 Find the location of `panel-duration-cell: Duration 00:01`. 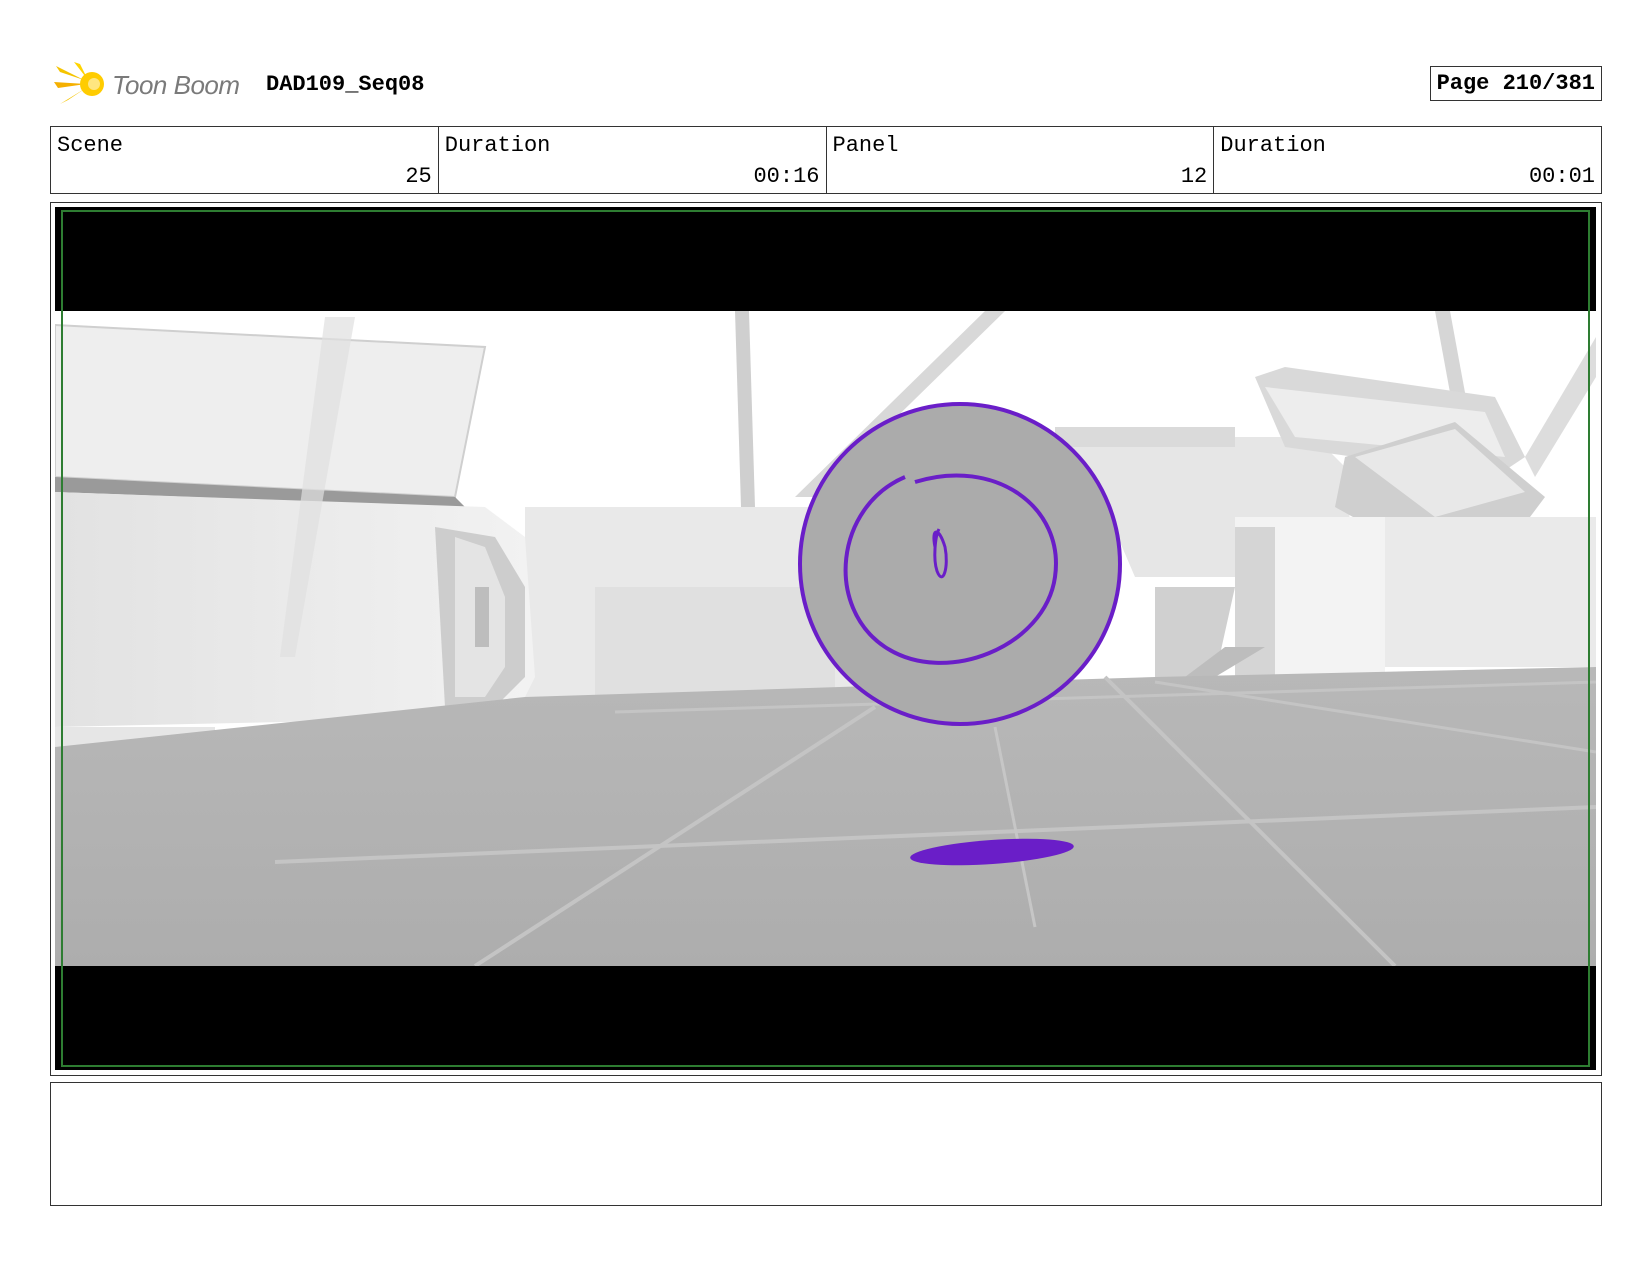

panel-duration-cell: Duration 00:01 is located at coordinates (1407, 160).